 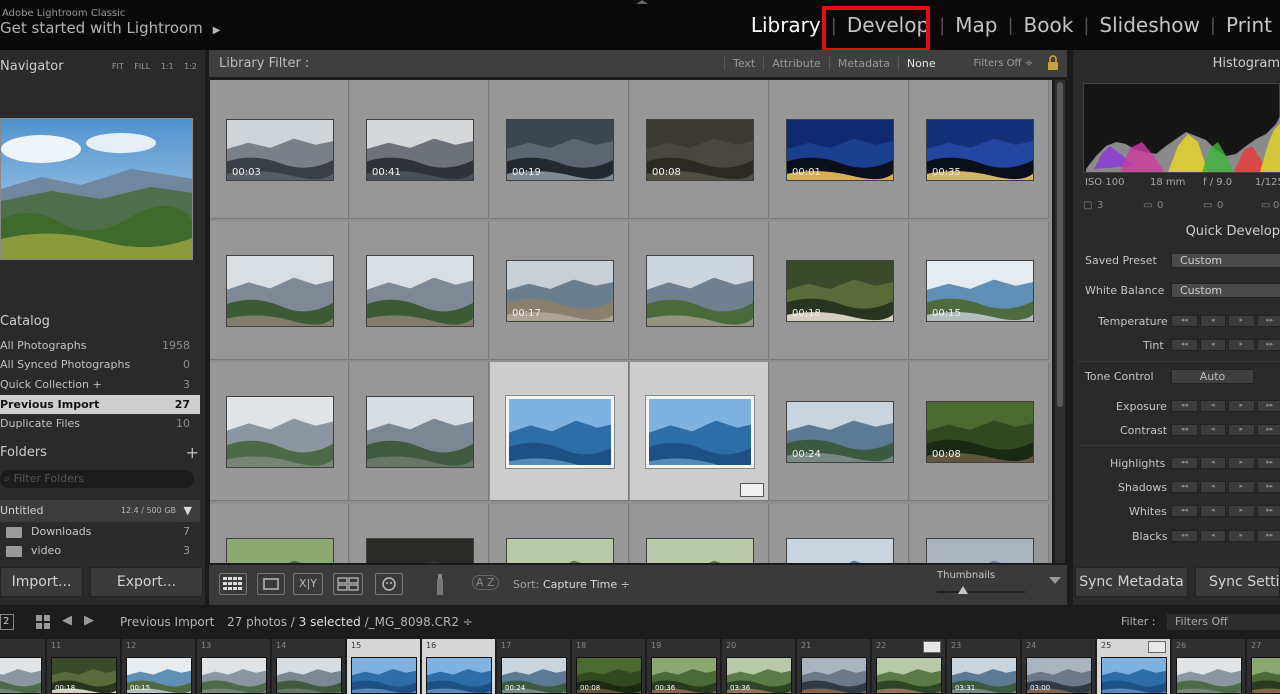 I want to click on filter-folders-input: ⌕ Filter Folders, so click(x=97, y=479).